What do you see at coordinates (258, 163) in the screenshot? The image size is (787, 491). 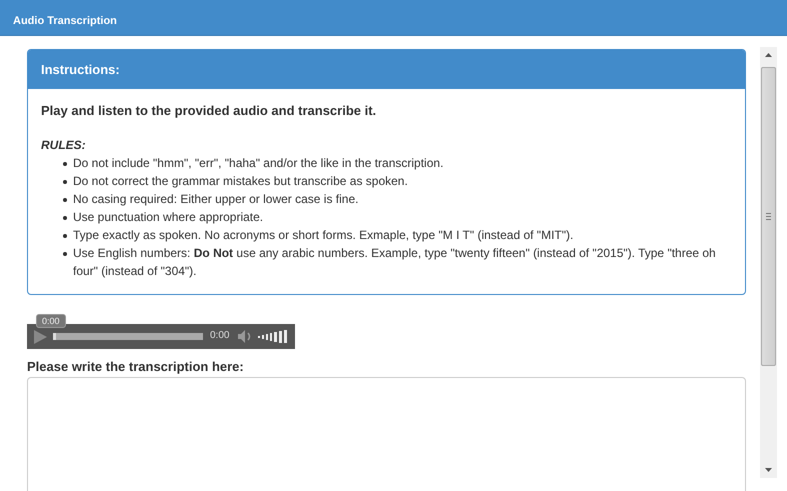 I see `rule-text: Do not include "hmm", "err", "haha" and/or the like in the transcription.` at bounding box center [258, 163].